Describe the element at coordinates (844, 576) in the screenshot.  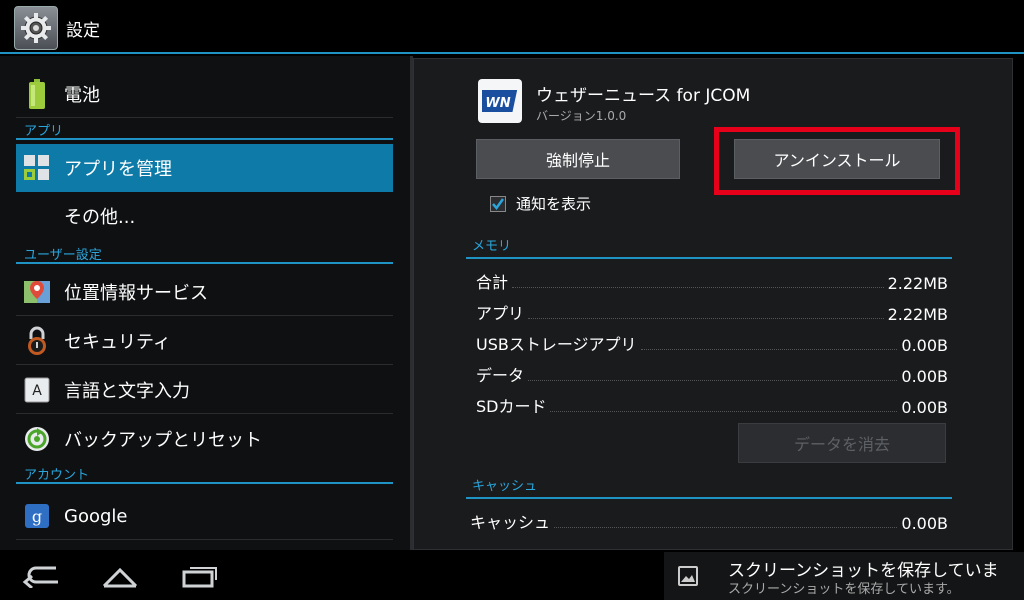
I see `screenshot-notification: スクリーンショットを保存していま スクリーンショットを保存しています。` at that location.